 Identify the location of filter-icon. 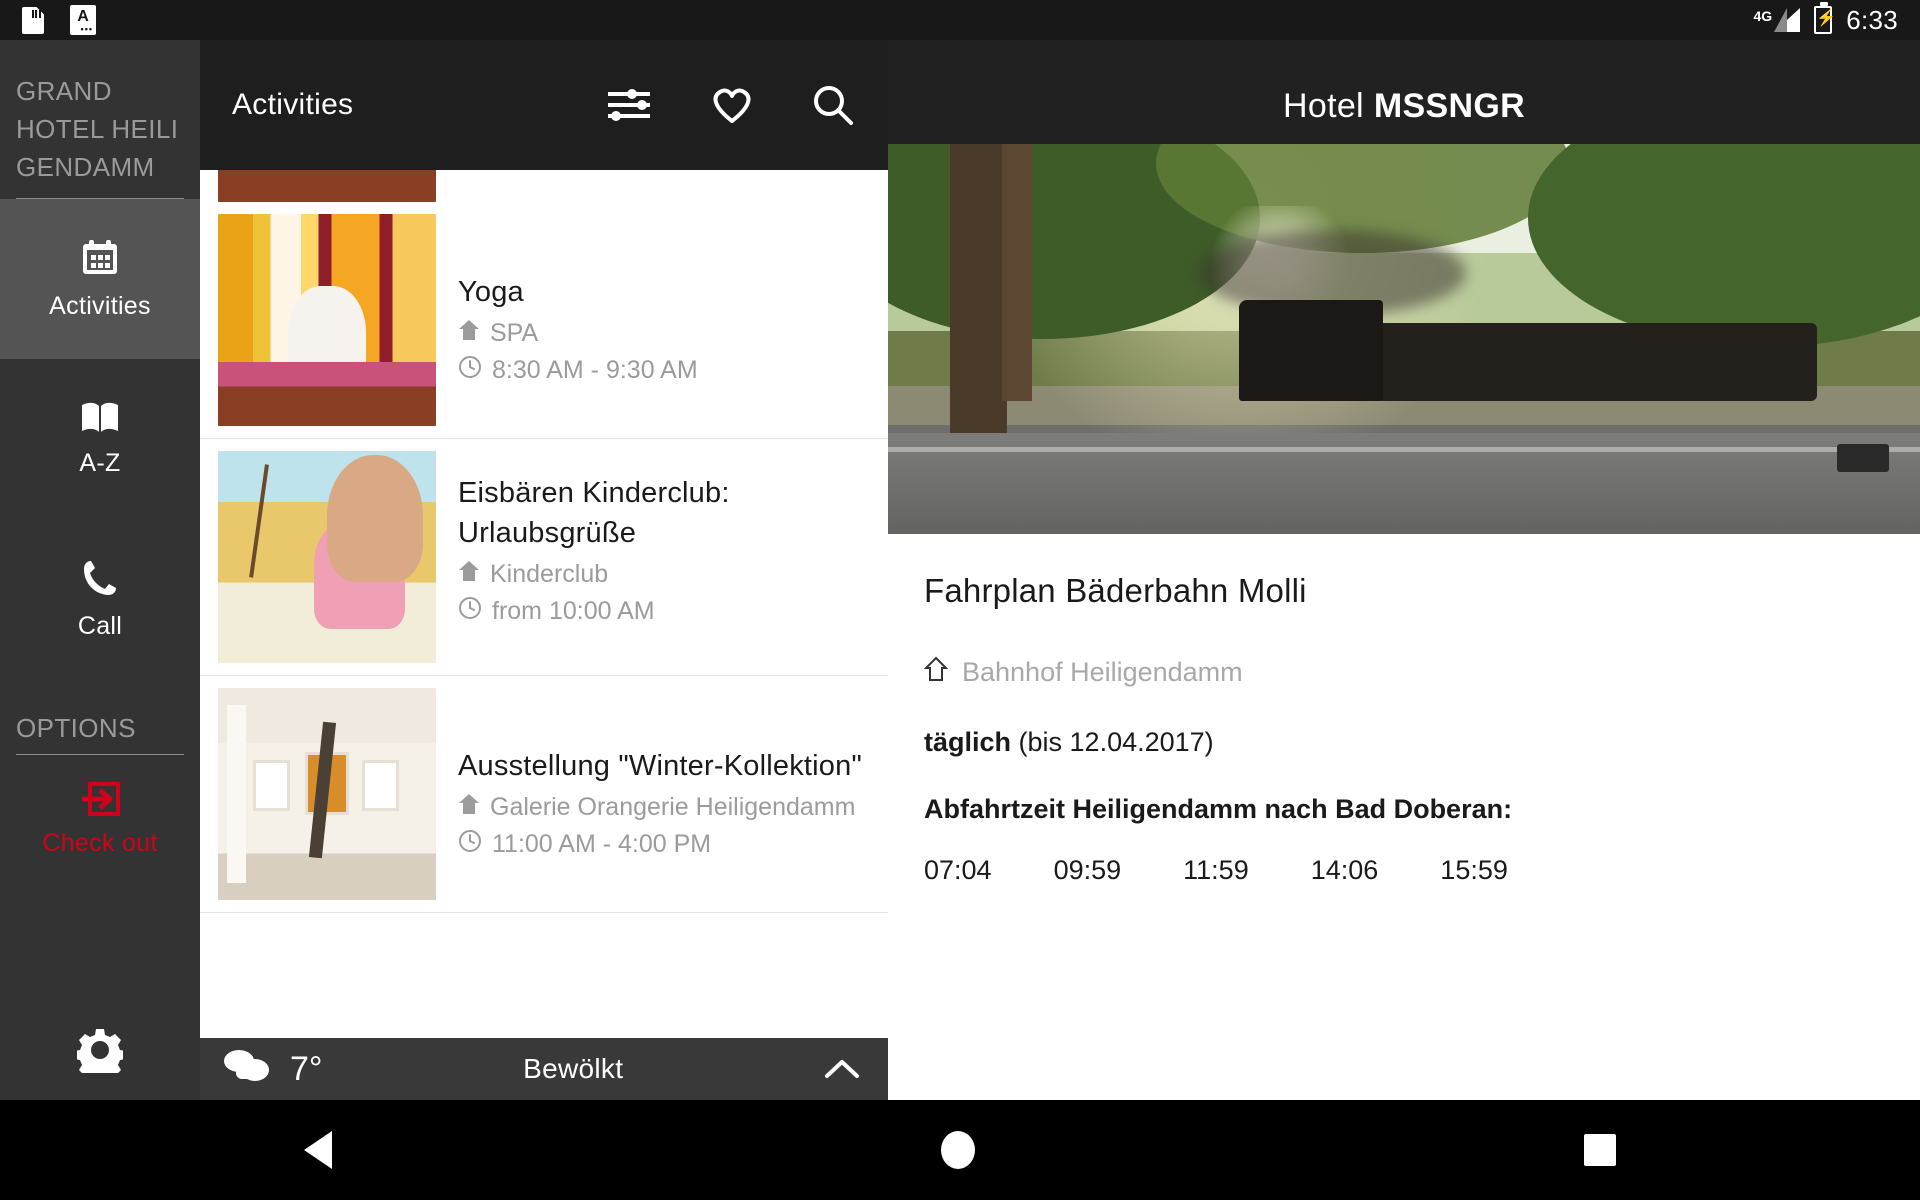
(629, 105).